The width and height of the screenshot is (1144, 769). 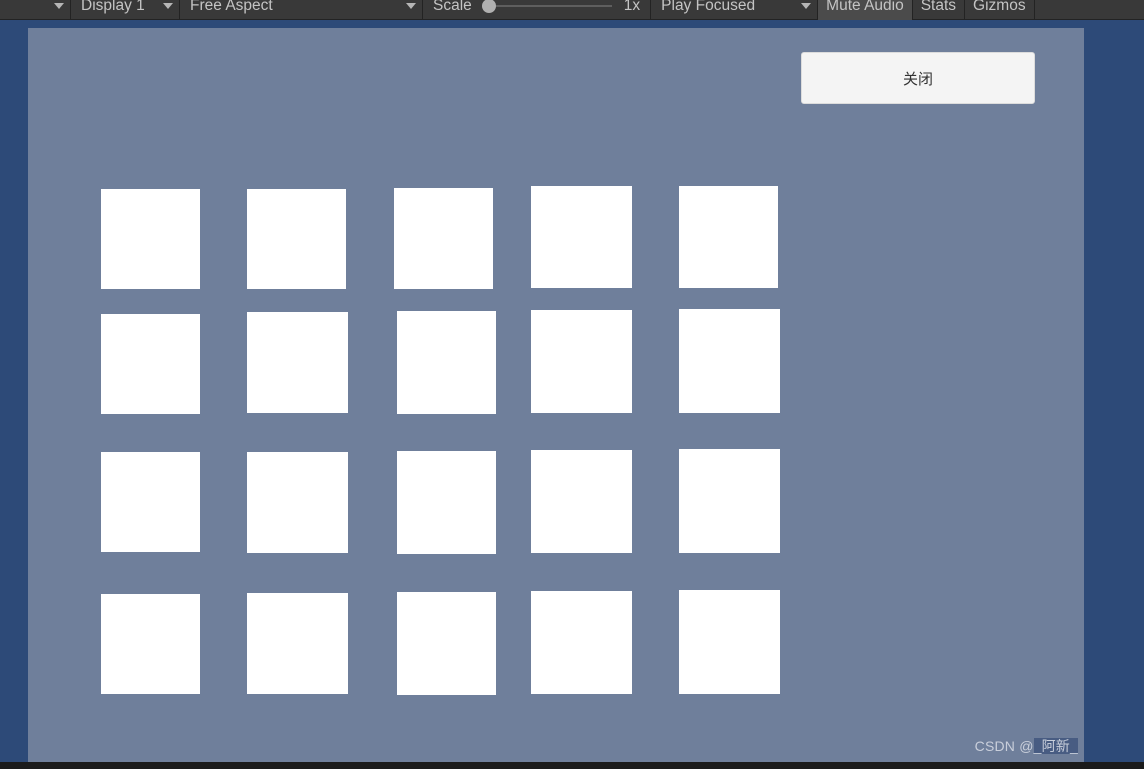 I want to click on mute-audio-label: Mute Audio, so click(x=865, y=7).